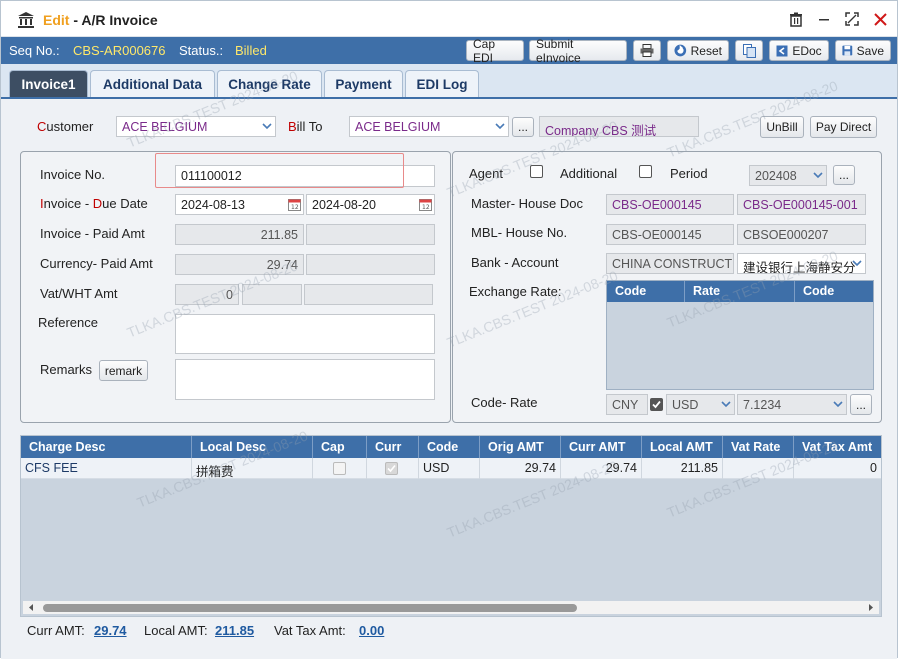 This screenshot has width=898, height=659. I want to click on copy-button, so click(749, 50).